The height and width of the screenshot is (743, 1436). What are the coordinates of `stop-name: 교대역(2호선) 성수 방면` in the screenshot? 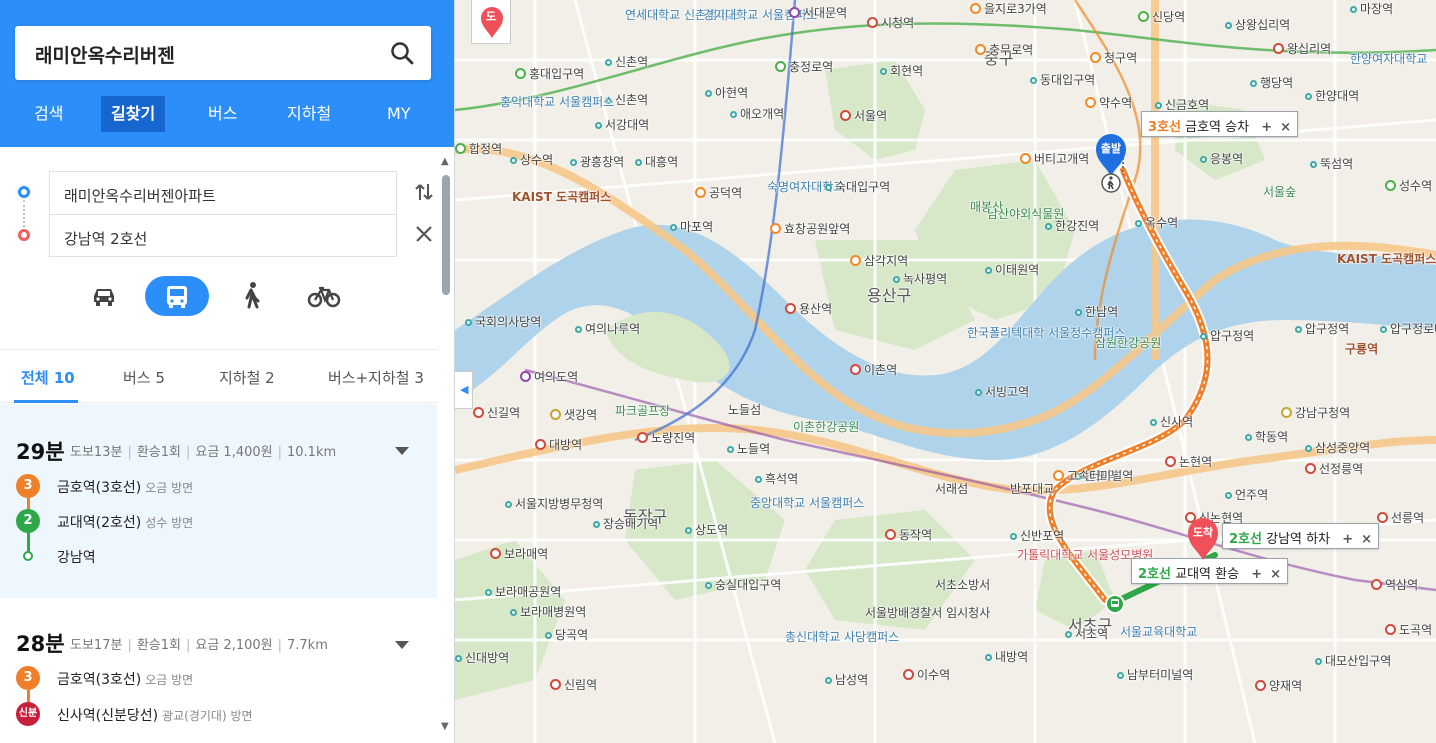 It's located at (125, 523).